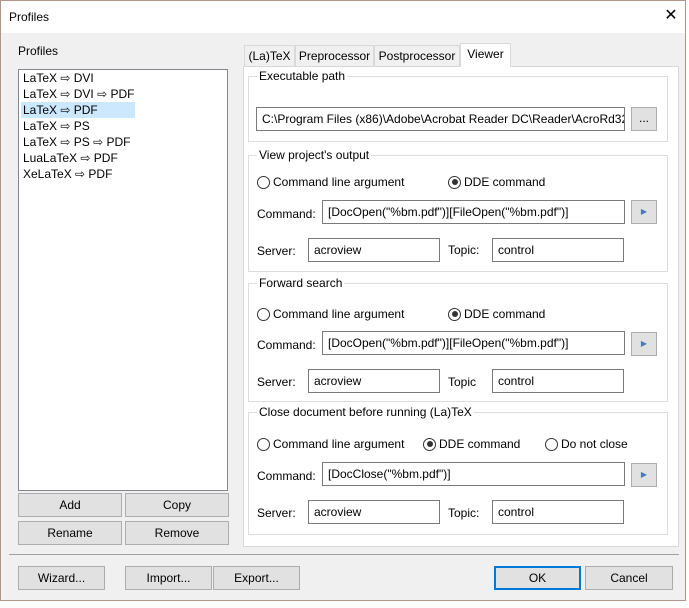 The image size is (689, 608). What do you see at coordinates (344, 554) in the screenshot?
I see `divider` at bounding box center [344, 554].